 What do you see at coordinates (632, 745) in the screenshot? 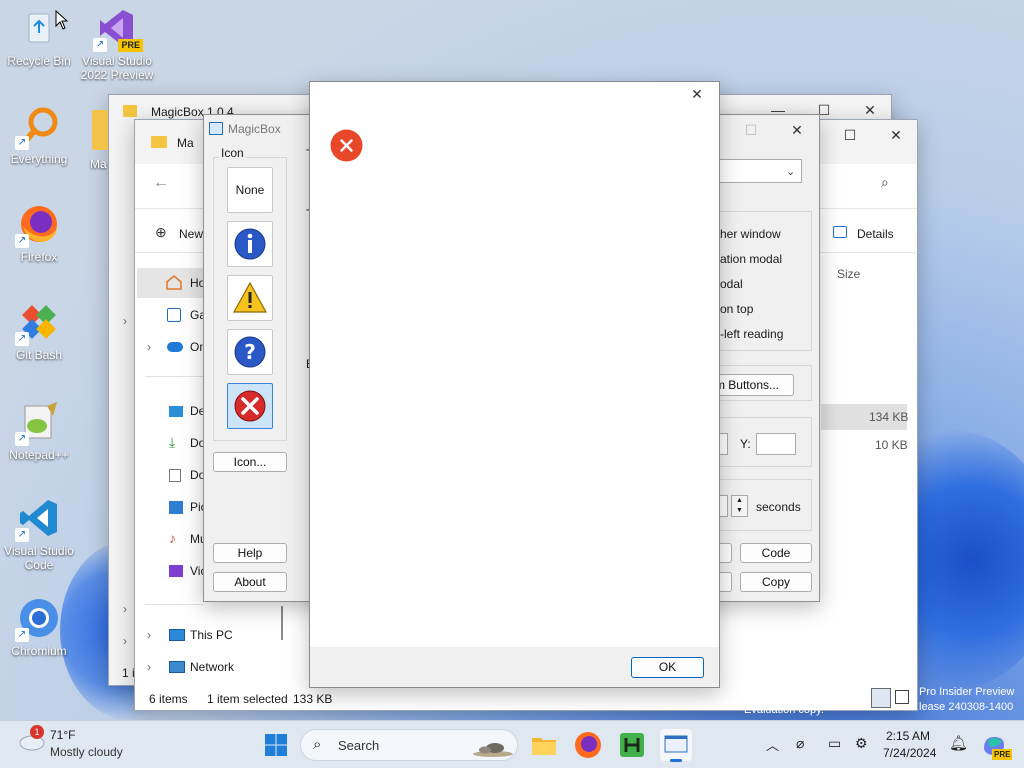
I see `taskbar-hstart` at bounding box center [632, 745].